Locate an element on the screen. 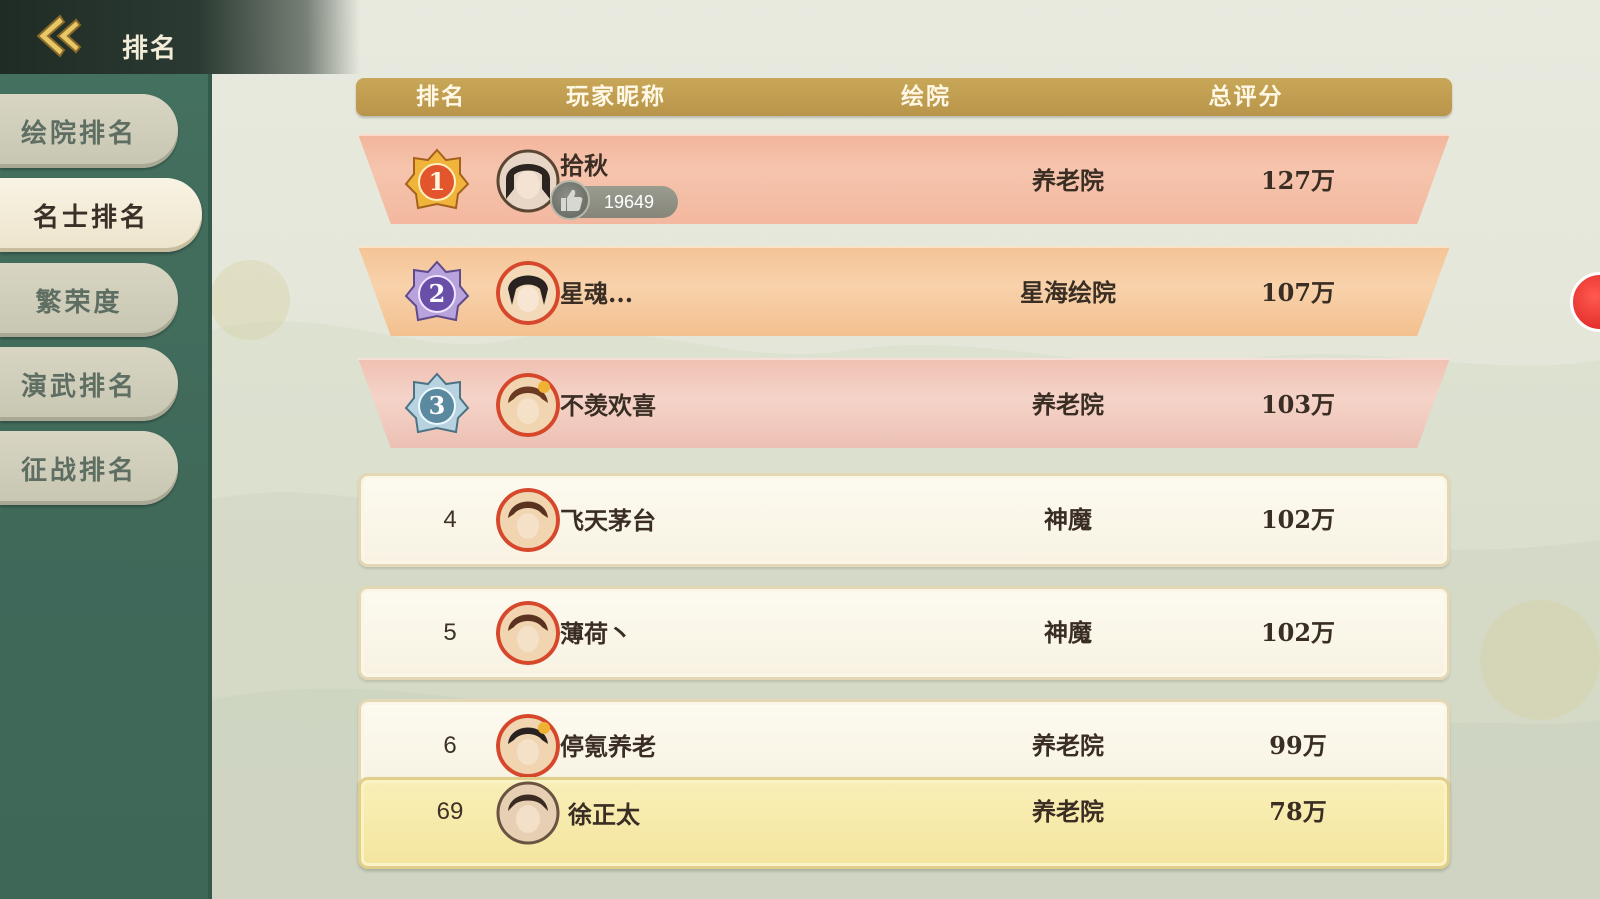 The image size is (1600, 899). sidebar-item-celebrity-ranking: 名士排名 is located at coordinates (101, 215).